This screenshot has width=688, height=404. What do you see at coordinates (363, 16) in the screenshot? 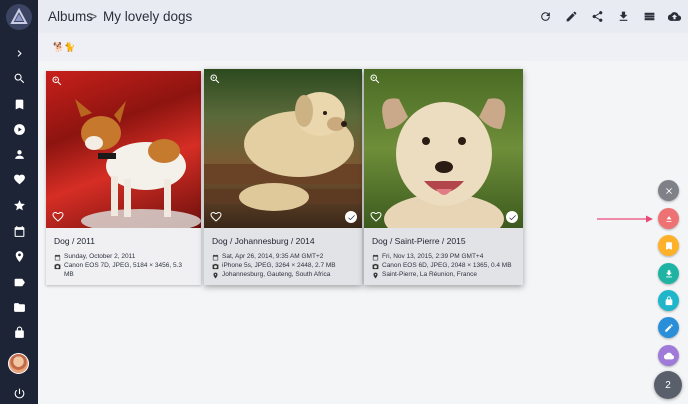
I see `top-bar: Albums > My lovely dogs` at bounding box center [363, 16].